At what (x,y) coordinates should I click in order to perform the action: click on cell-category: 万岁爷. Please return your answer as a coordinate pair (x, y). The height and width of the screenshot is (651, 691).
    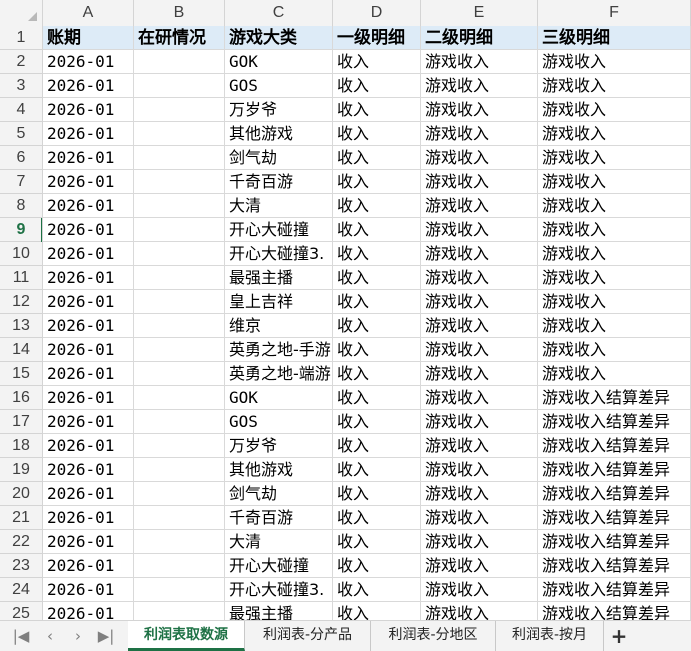
    Looking at the image, I should click on (279, 446).